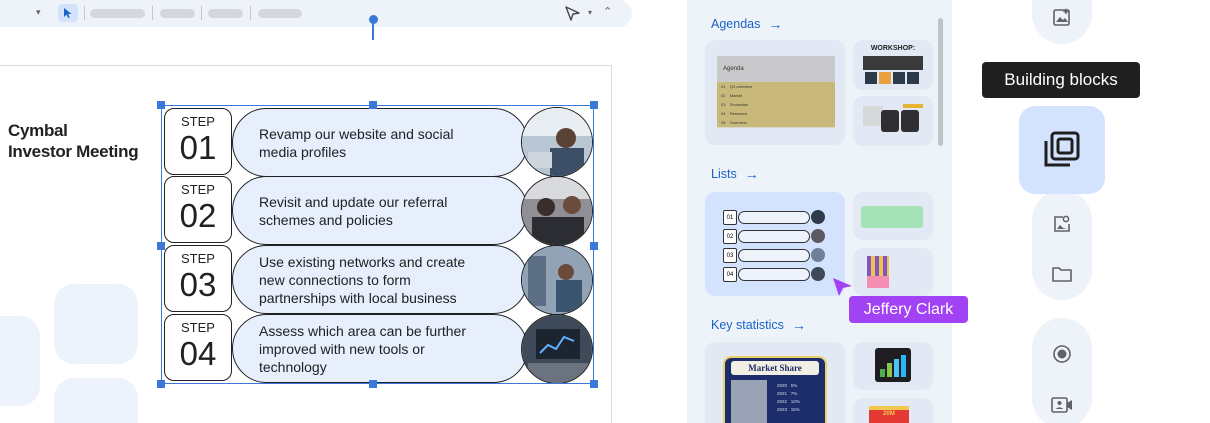  Describe the element at coordinates (775, 217) in the screenshot. I see `mini-step: 01` at that location.